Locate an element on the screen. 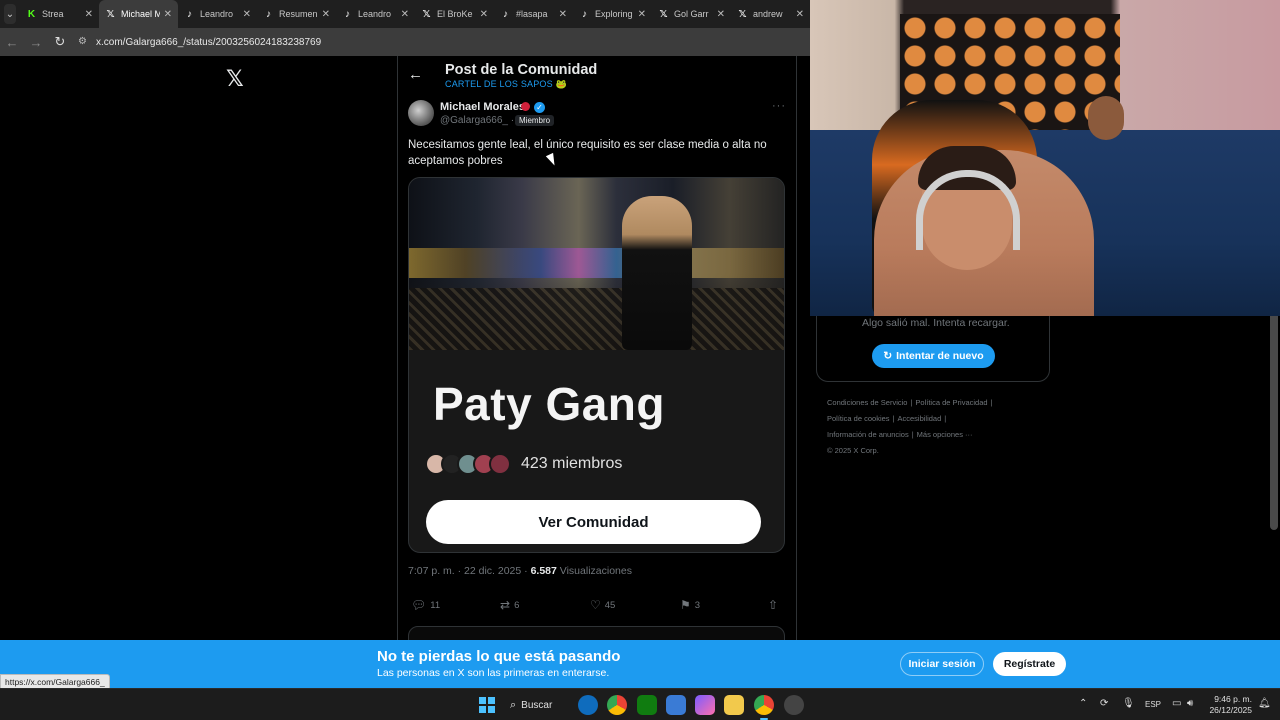 The height and width of the screenshot is (720, 1280). browser-tab: ♪ Resumen ✕ is located at coordinates (296, 14).